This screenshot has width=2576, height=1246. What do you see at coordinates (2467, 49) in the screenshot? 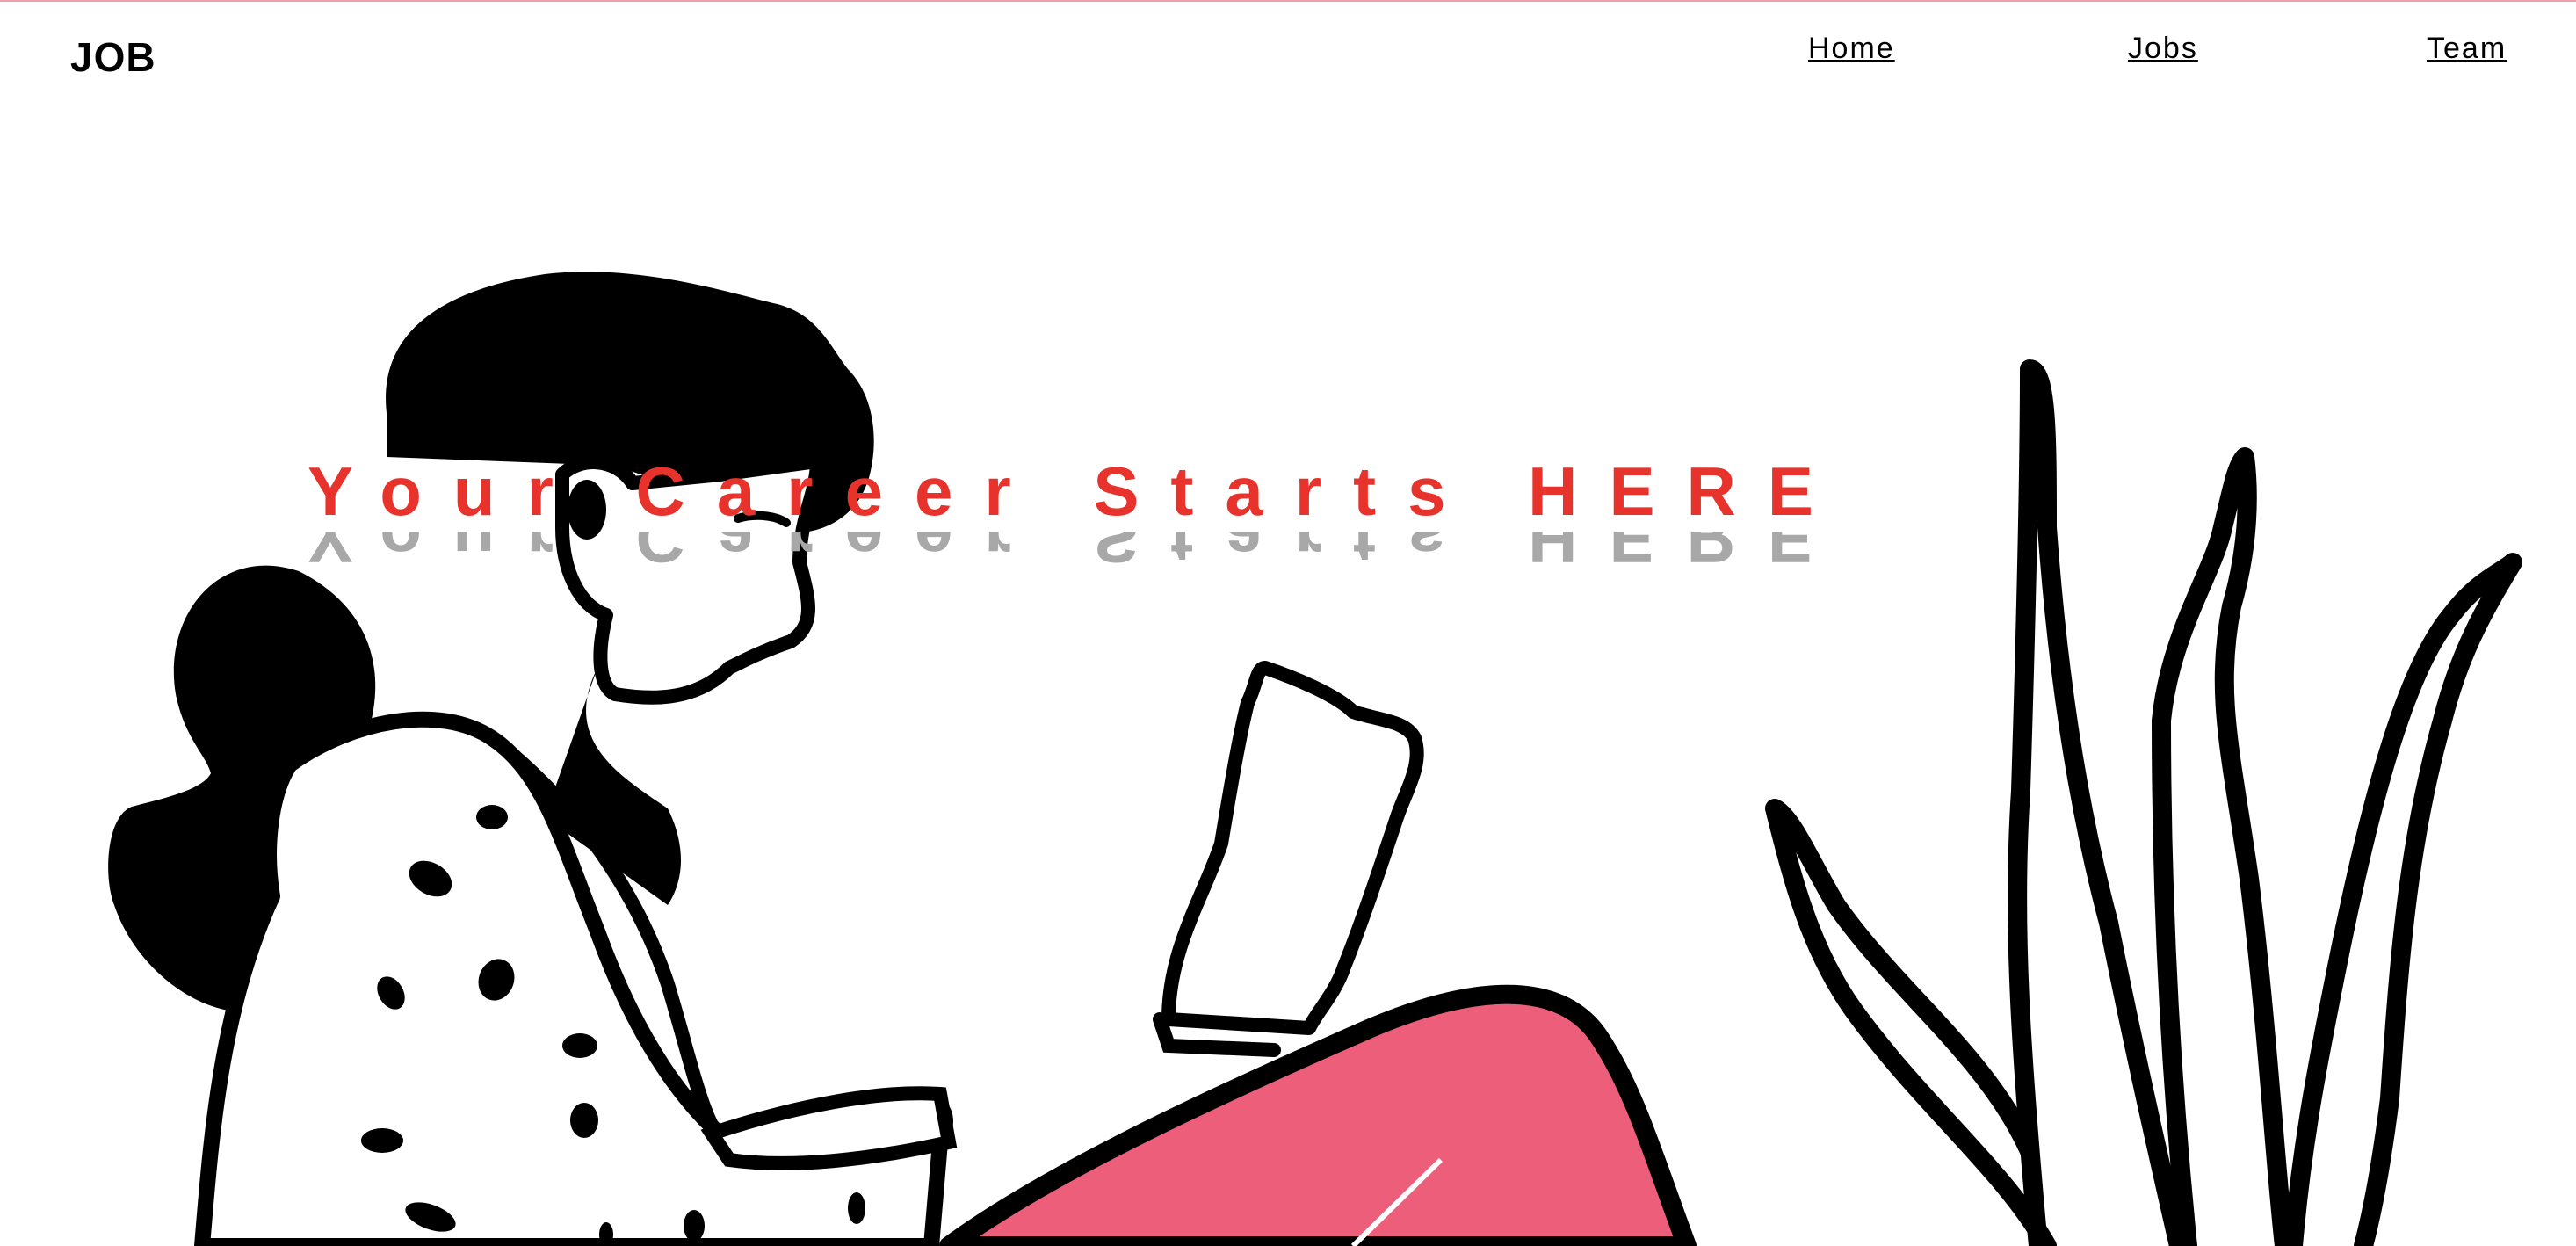
I see `nav-link-team: Team` at bounding box center [2467, 49].